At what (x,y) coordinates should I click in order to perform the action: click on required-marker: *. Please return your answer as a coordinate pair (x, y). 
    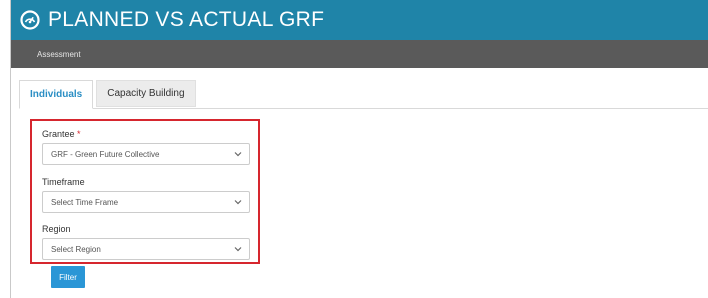
    Looking at the image, I should click on (79, 134).